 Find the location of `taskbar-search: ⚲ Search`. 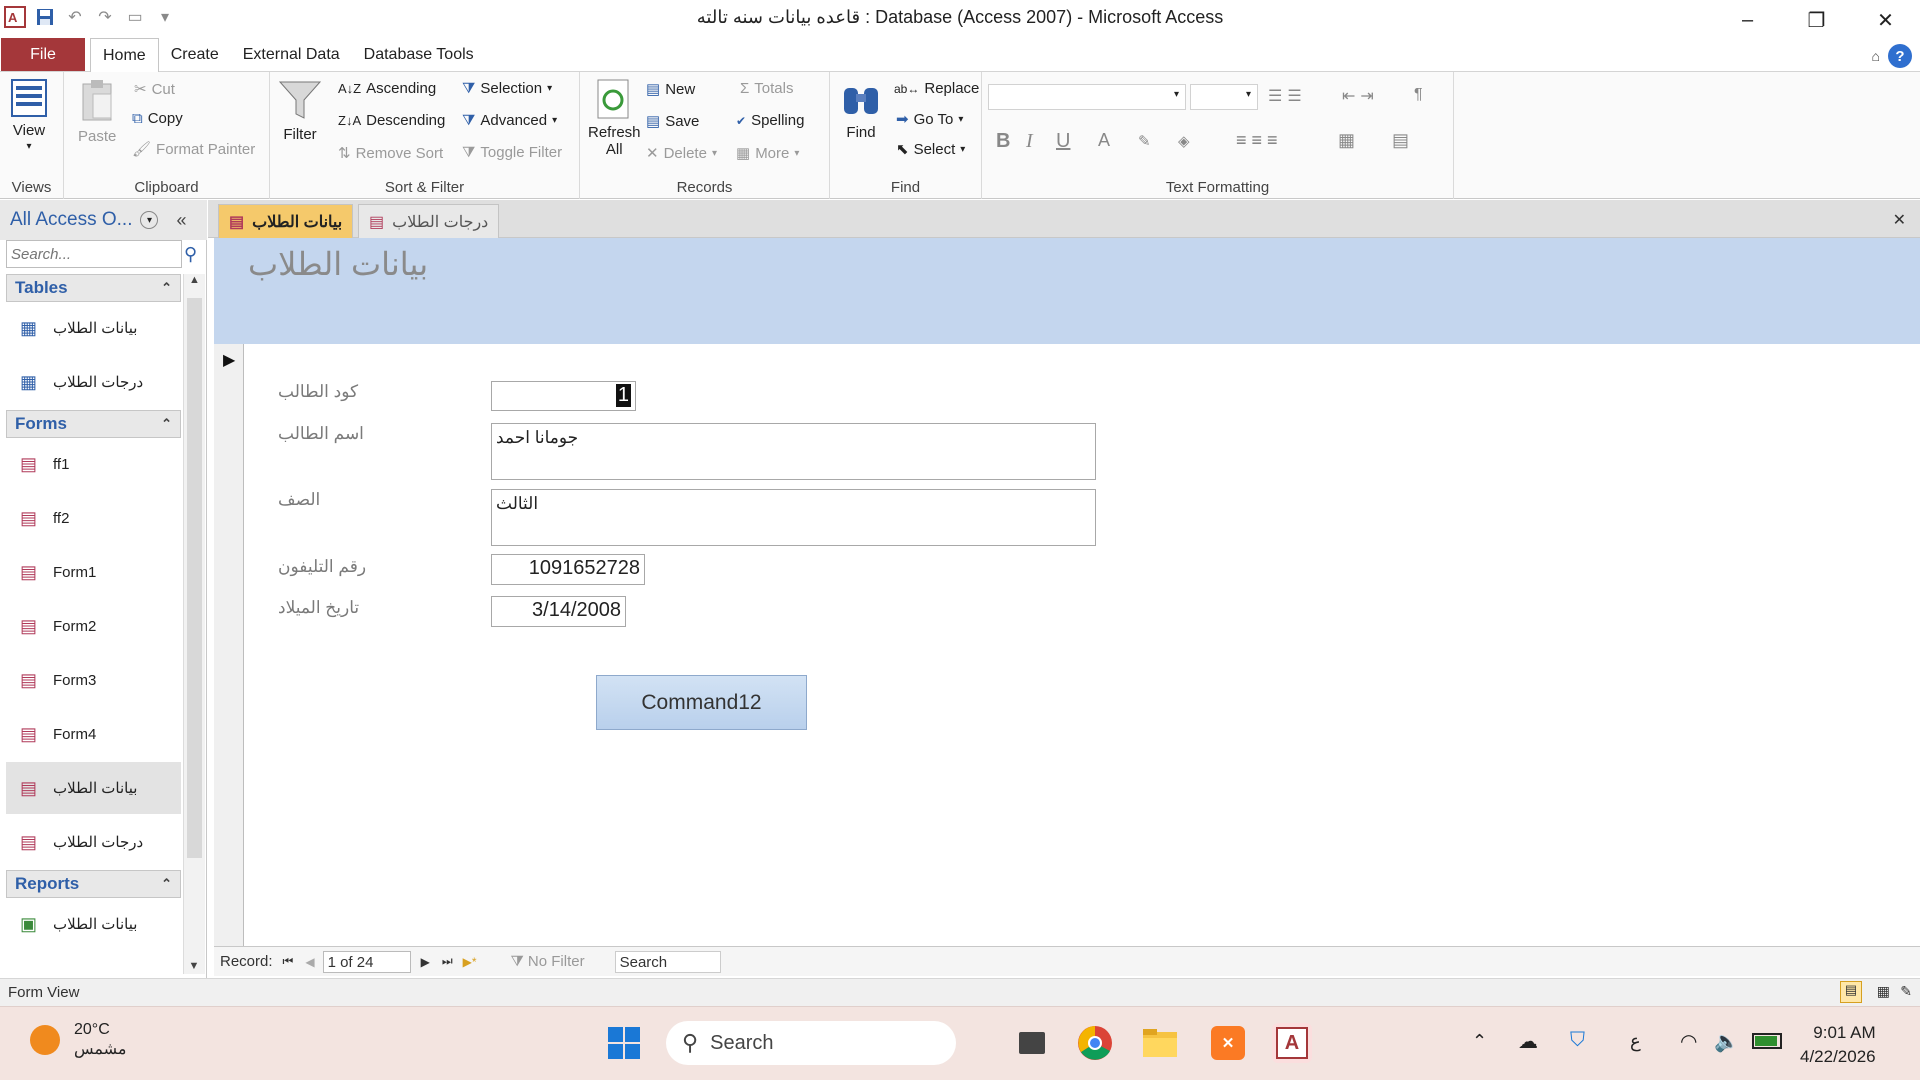

taskbar-search: ⚲ Search is located at coordinates (811, 1043).